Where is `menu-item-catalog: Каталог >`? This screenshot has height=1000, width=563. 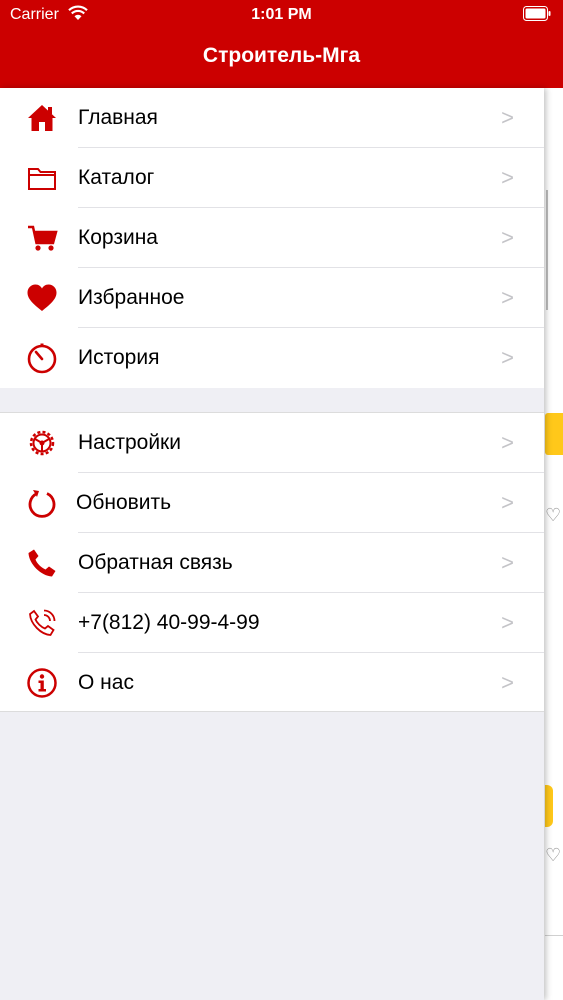
menu-item-catalog: Каталог > is located at coordinates (272, 178).